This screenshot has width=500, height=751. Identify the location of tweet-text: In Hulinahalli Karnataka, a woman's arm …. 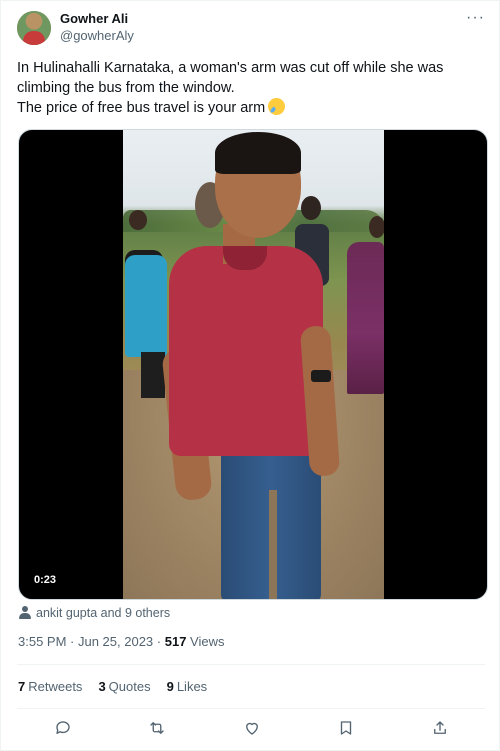
(251, 89).